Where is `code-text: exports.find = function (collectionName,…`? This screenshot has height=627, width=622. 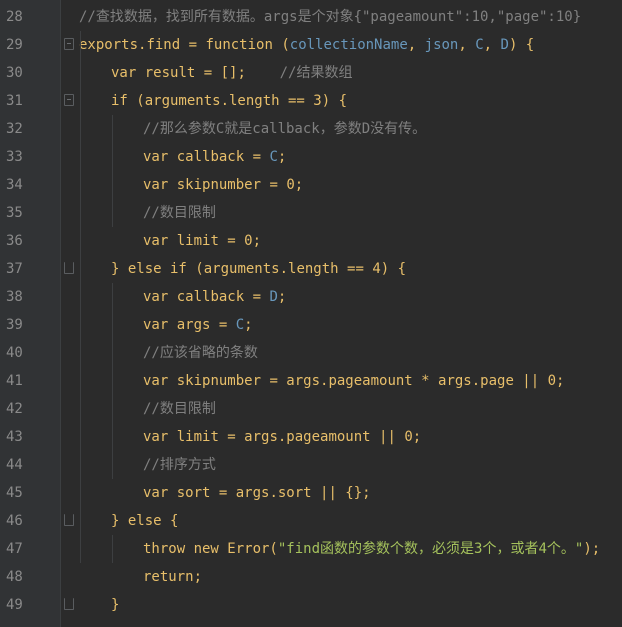 code-text: exports.find = function (collectionName,… is located at coordinates (306, 45).